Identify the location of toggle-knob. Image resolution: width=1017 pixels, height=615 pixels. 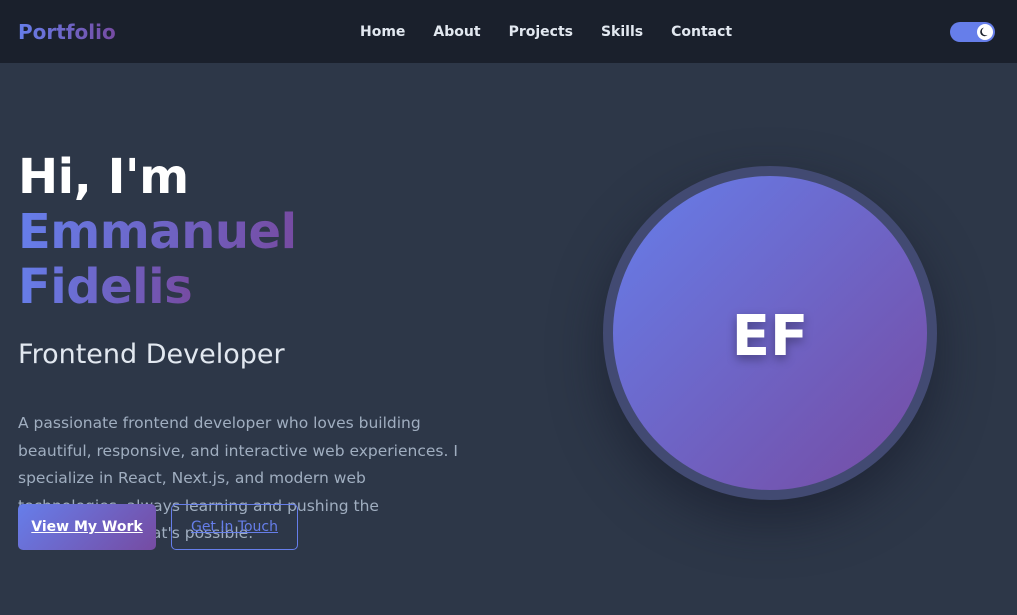
(985, 32).